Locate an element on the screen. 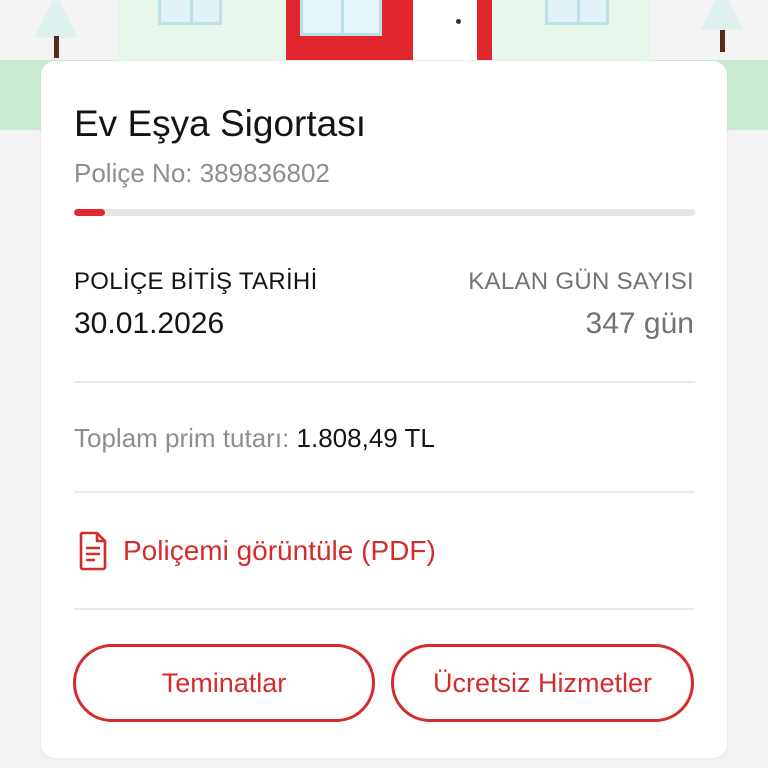  policy-progress-fill is located at coordinates (90, 212).